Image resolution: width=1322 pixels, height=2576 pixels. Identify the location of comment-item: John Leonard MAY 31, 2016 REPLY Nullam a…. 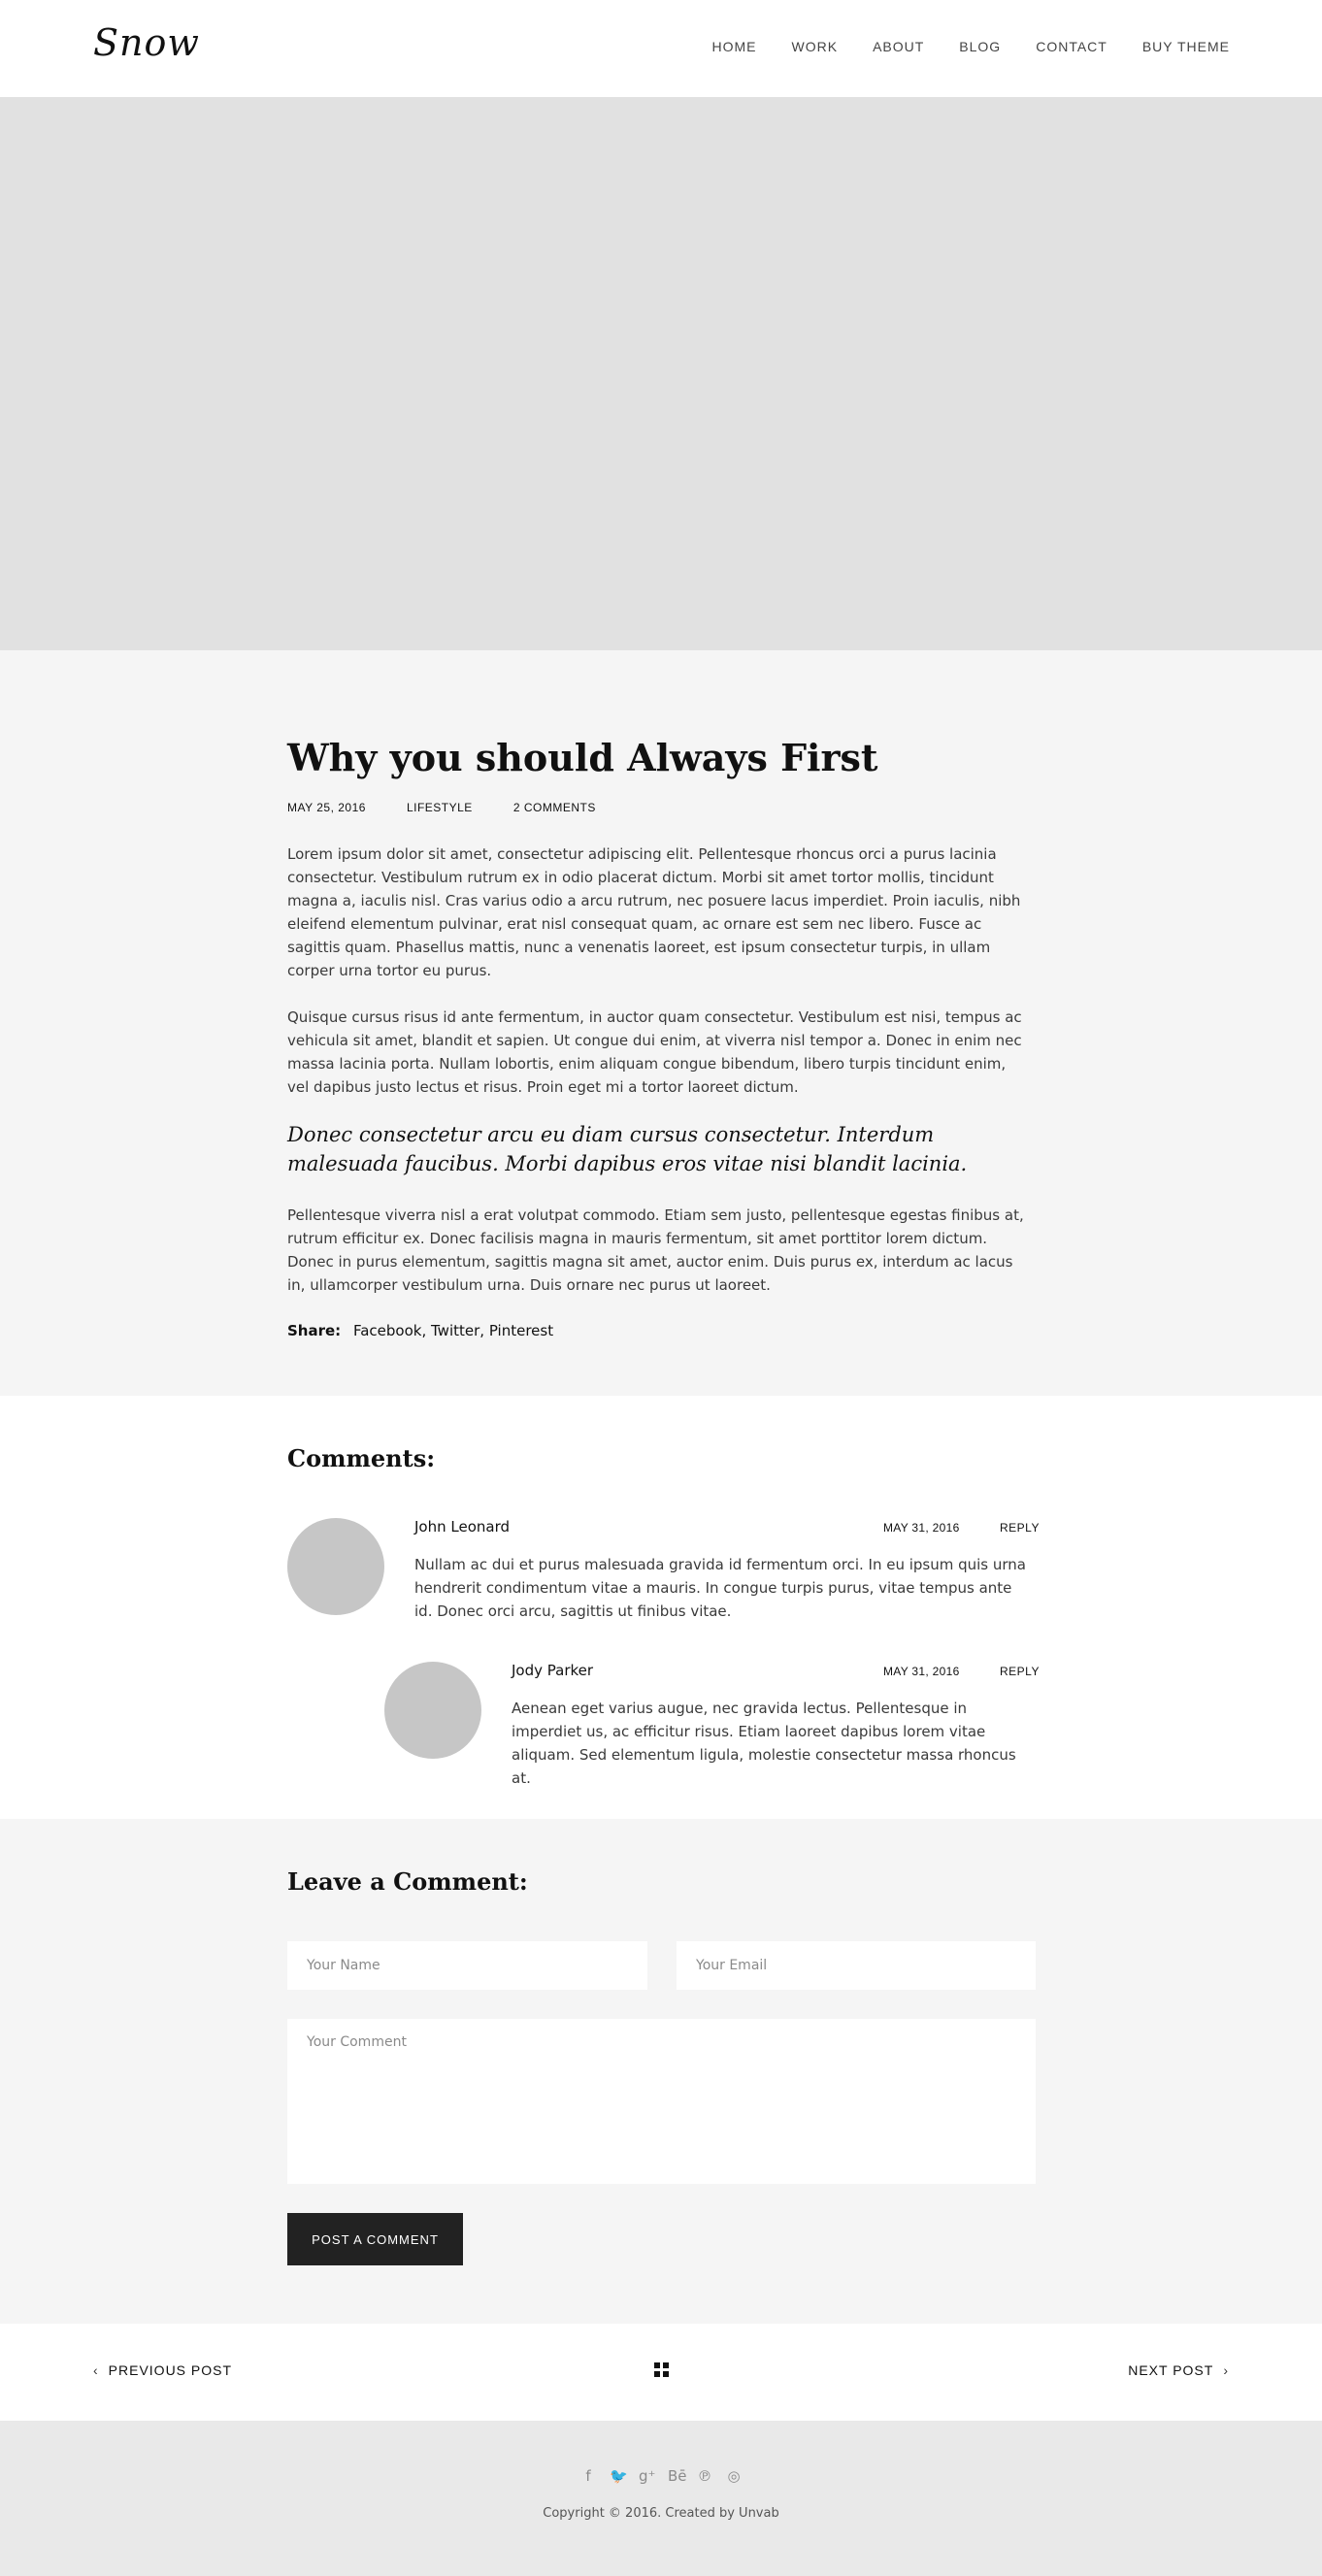
(663, 1576).